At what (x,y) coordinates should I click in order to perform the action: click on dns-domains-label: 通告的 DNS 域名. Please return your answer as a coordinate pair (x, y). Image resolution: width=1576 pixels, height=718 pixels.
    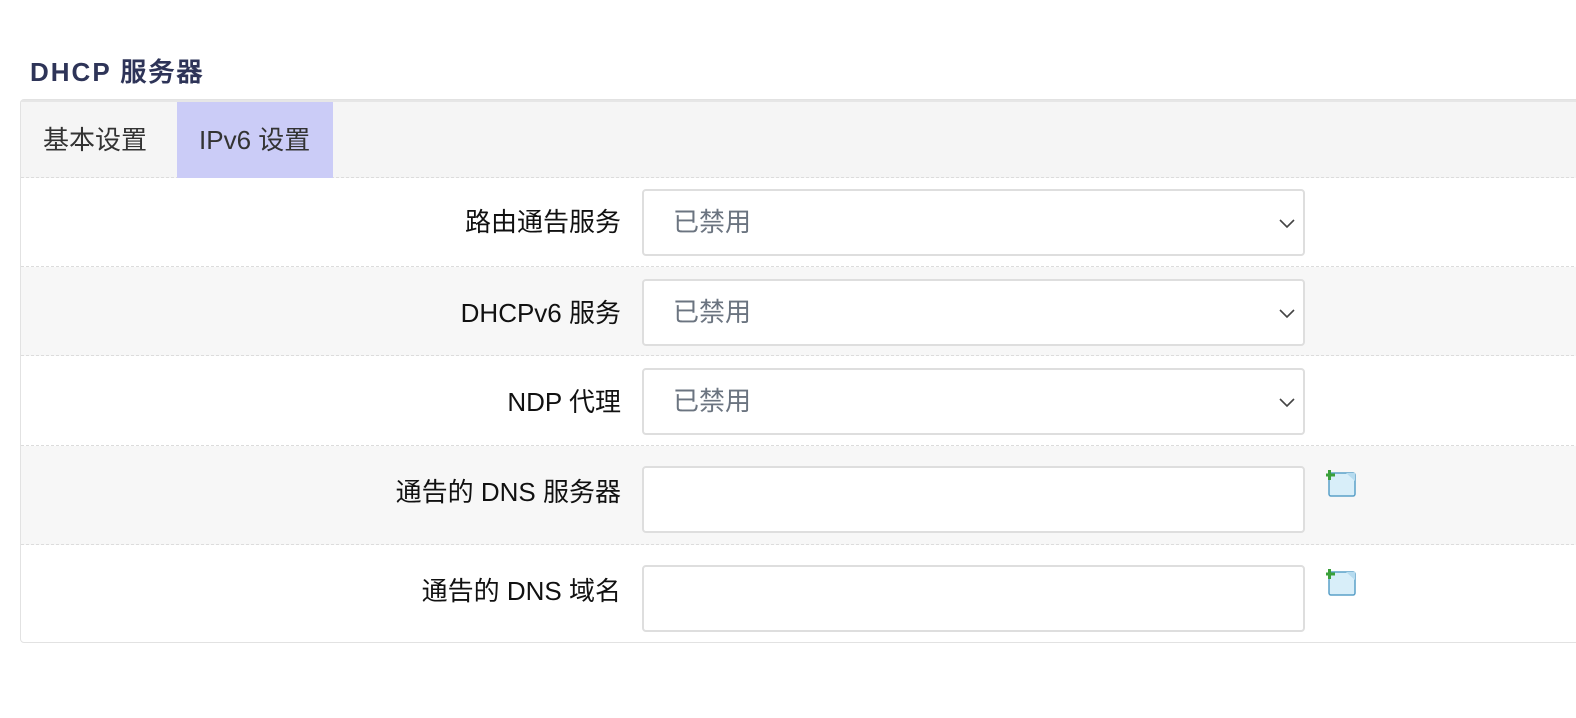
    Looking at the image, I should click on (521, 591).